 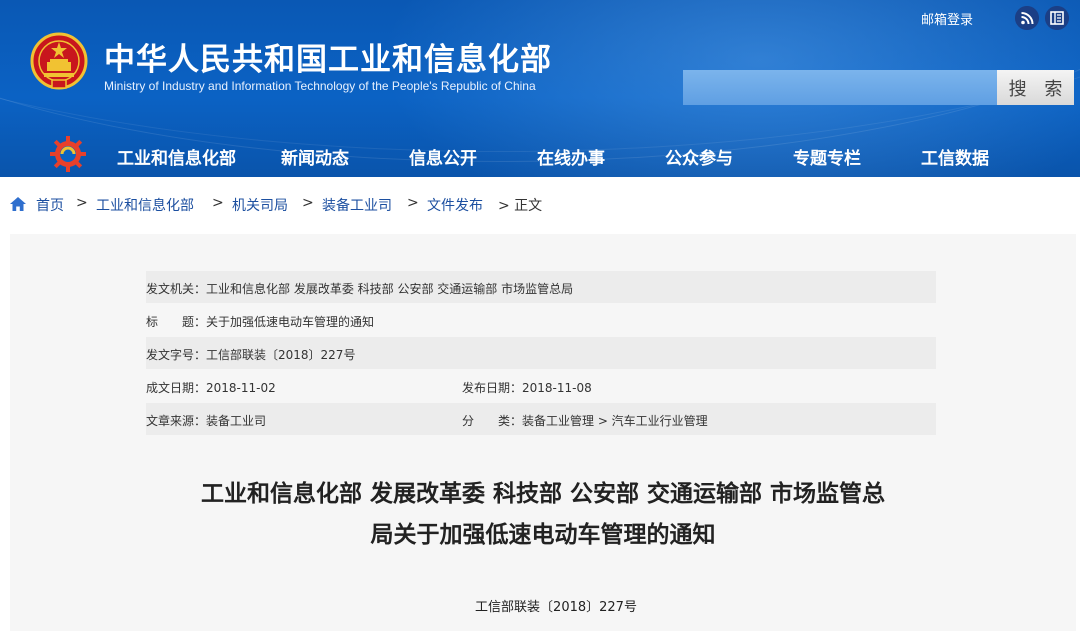 What do you see at coordinates (699, 156) in the screenshot?
I see `nav-item-public-participation: 公众参与` at bounding box center [699, 156].